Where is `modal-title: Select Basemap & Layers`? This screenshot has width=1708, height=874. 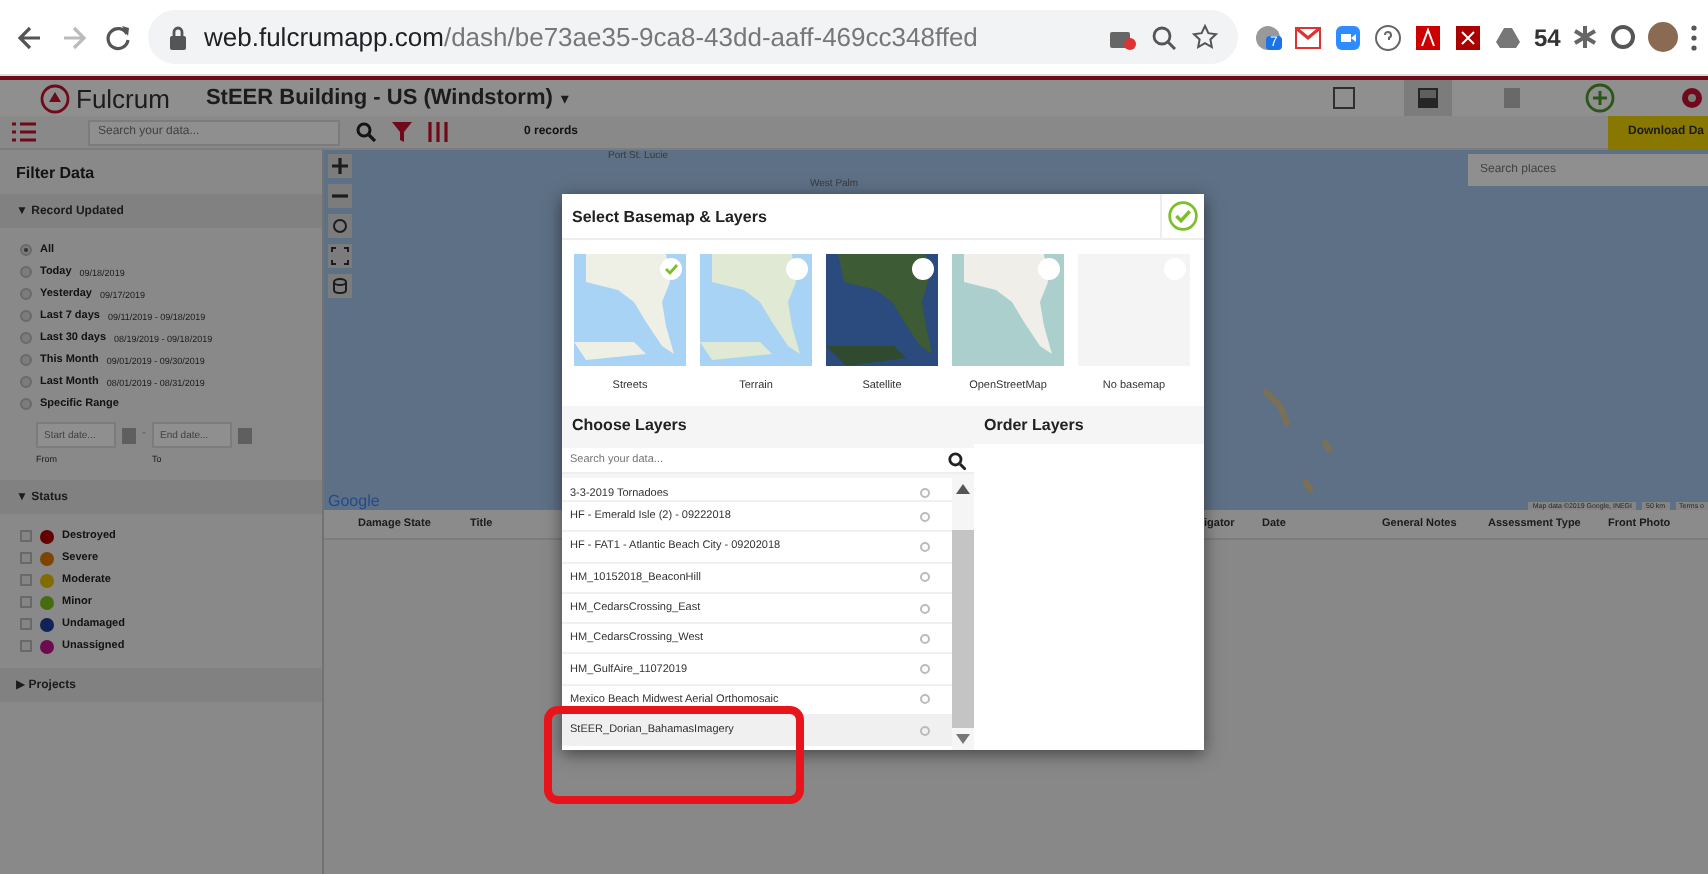 modal-title: Select Basemap & Layers is located at coordinates (669, 216).